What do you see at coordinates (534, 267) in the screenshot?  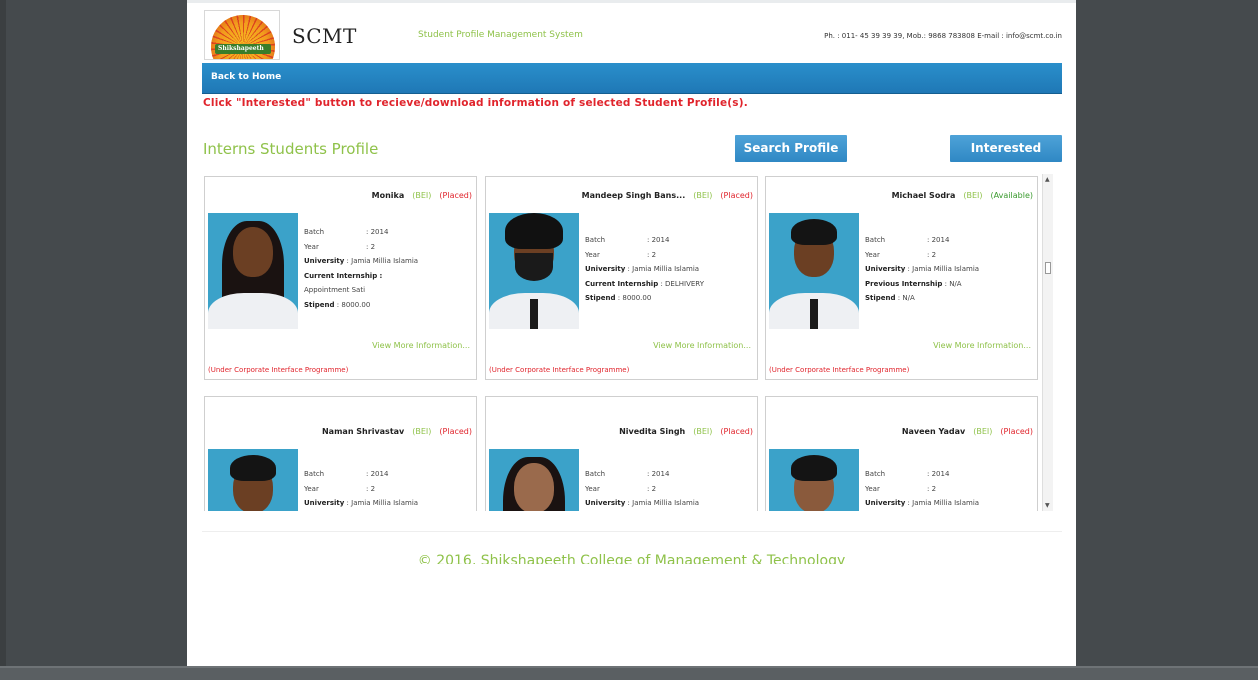 I see `photo-beard` at bounding box center [534, 267].